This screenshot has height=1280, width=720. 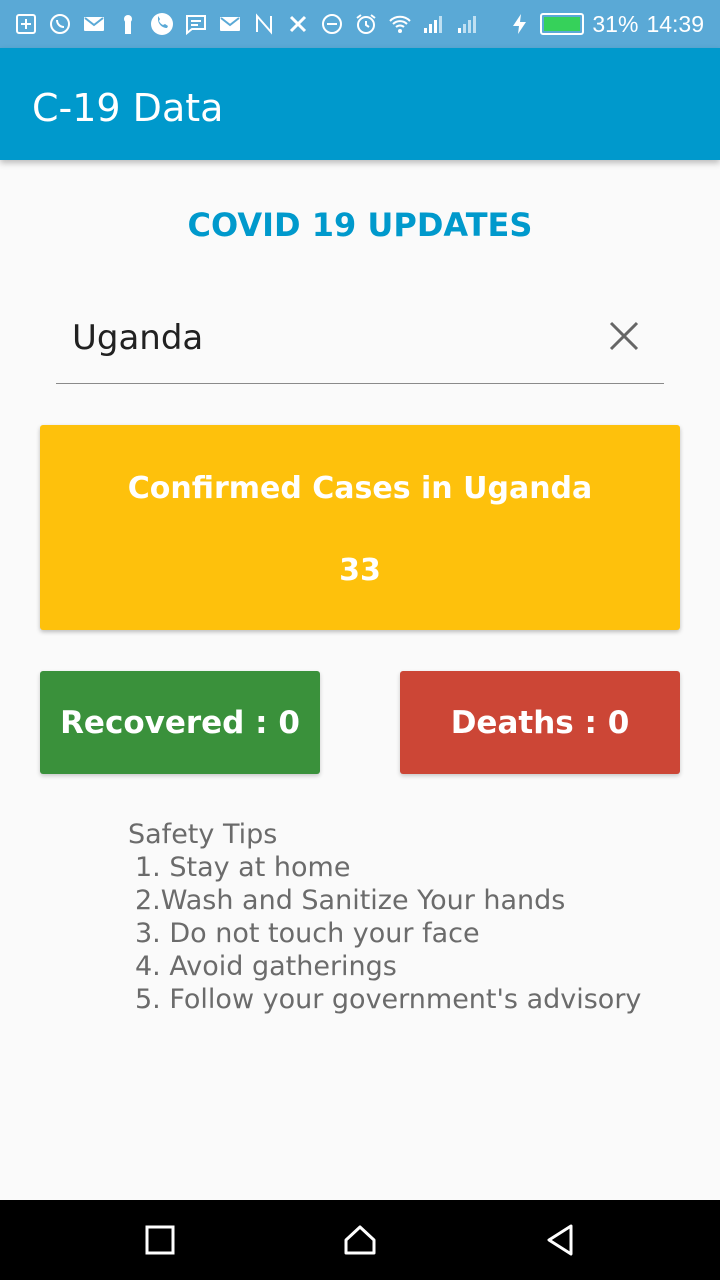 What do you see at coordinates (562, 24) in the screenshot?
I see `battery-icon` at bounding box center [562, 24].